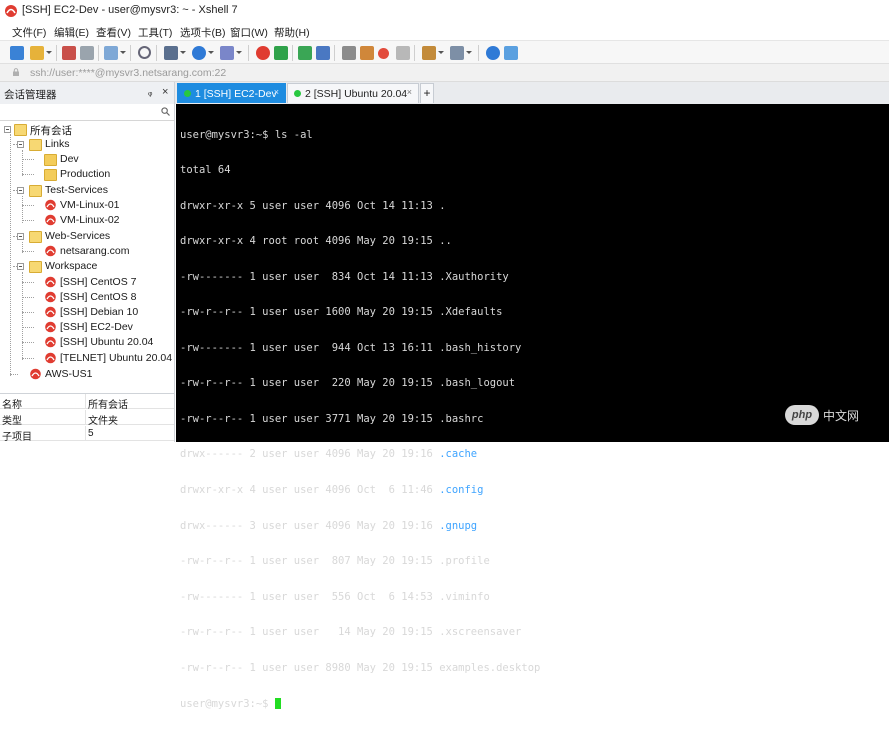 The image size is (889, 734). I want to click on transparency-icon, so click(323, 53).